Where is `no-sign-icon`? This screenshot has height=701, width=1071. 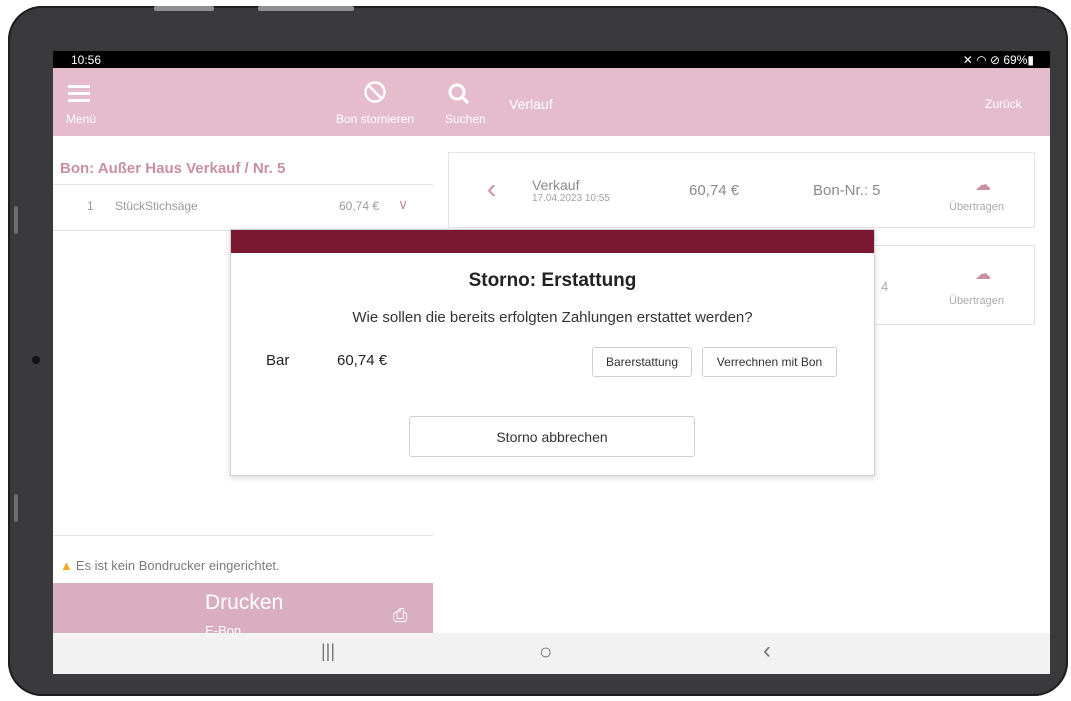 no-sign-icon is located at coordinates (375, 92).